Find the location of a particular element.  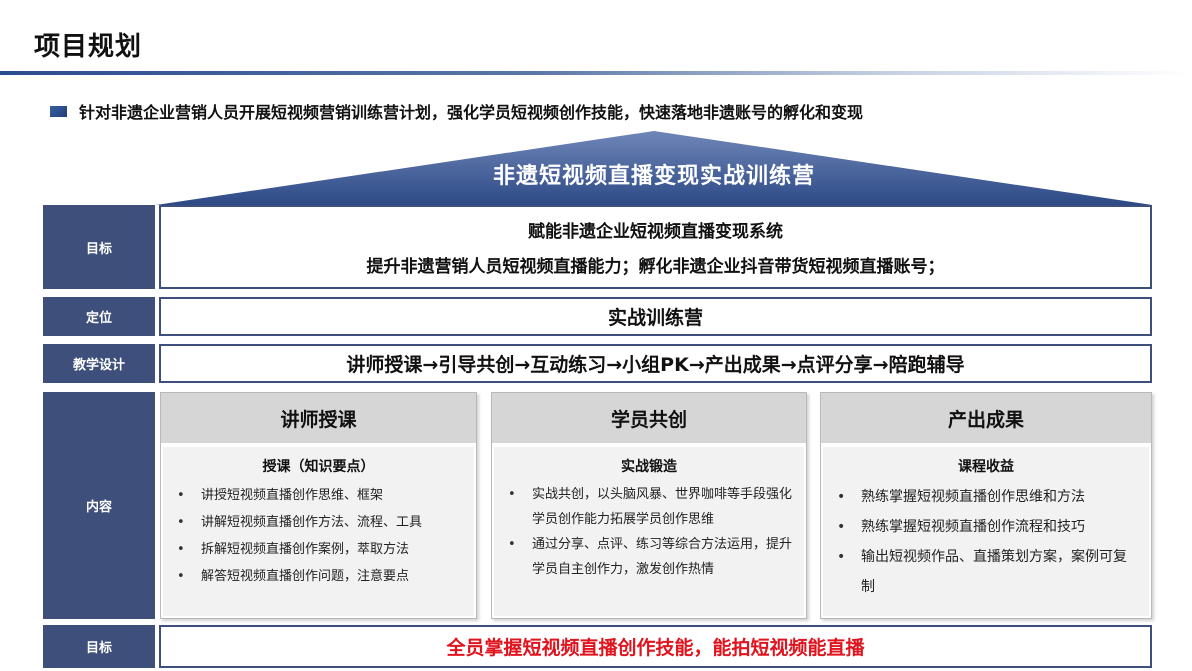

square-bullet-icon is located at coordinates (58, 111).